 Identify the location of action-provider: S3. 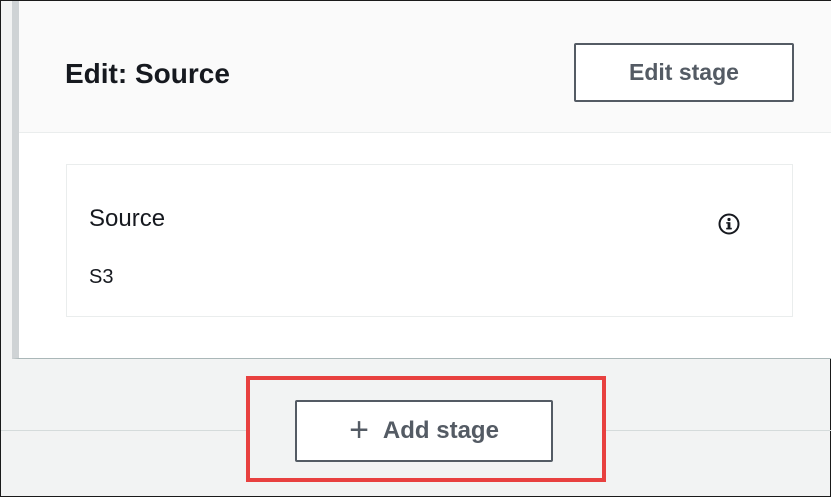
(101, 277).